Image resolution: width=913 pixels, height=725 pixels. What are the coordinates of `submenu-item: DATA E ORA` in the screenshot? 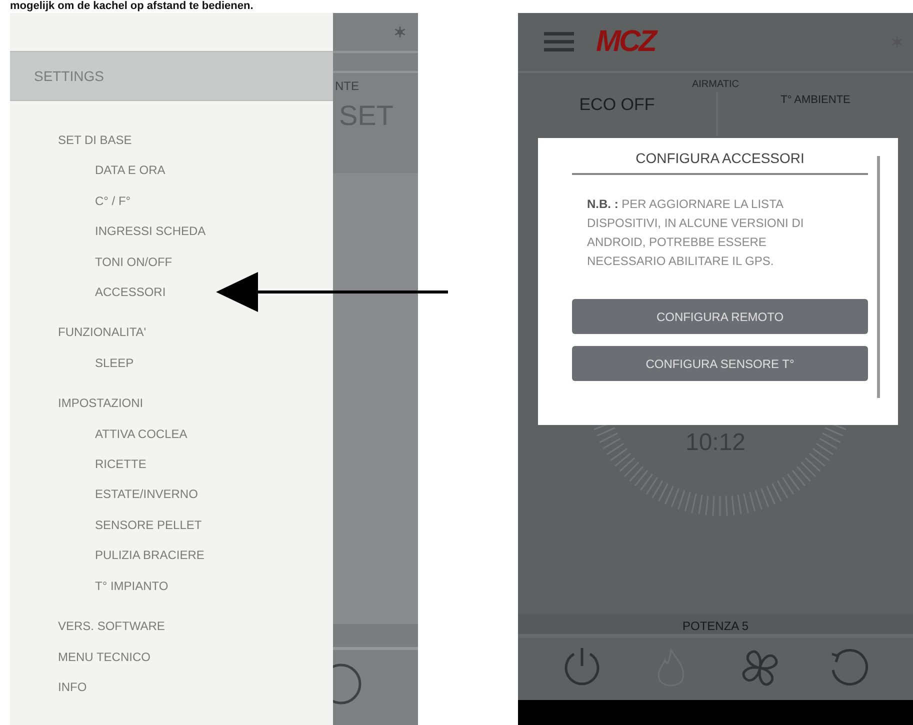 It's located at (171, 170).